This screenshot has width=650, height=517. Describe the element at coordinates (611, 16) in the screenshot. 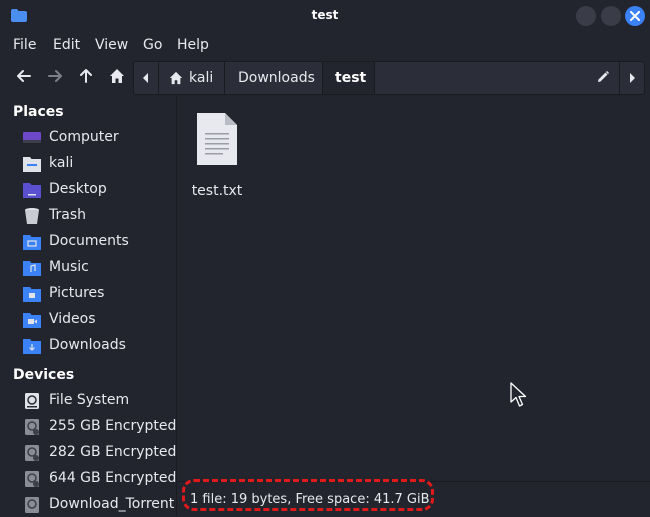

I see `maximize-button` at that location.